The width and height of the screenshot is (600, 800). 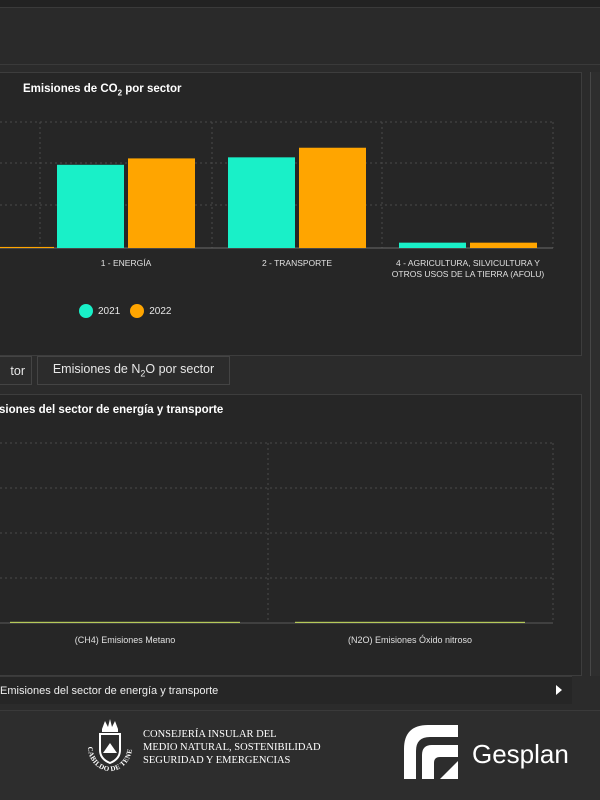 I want to click on next-page-arrow-icon, so click(x=559, y=690).